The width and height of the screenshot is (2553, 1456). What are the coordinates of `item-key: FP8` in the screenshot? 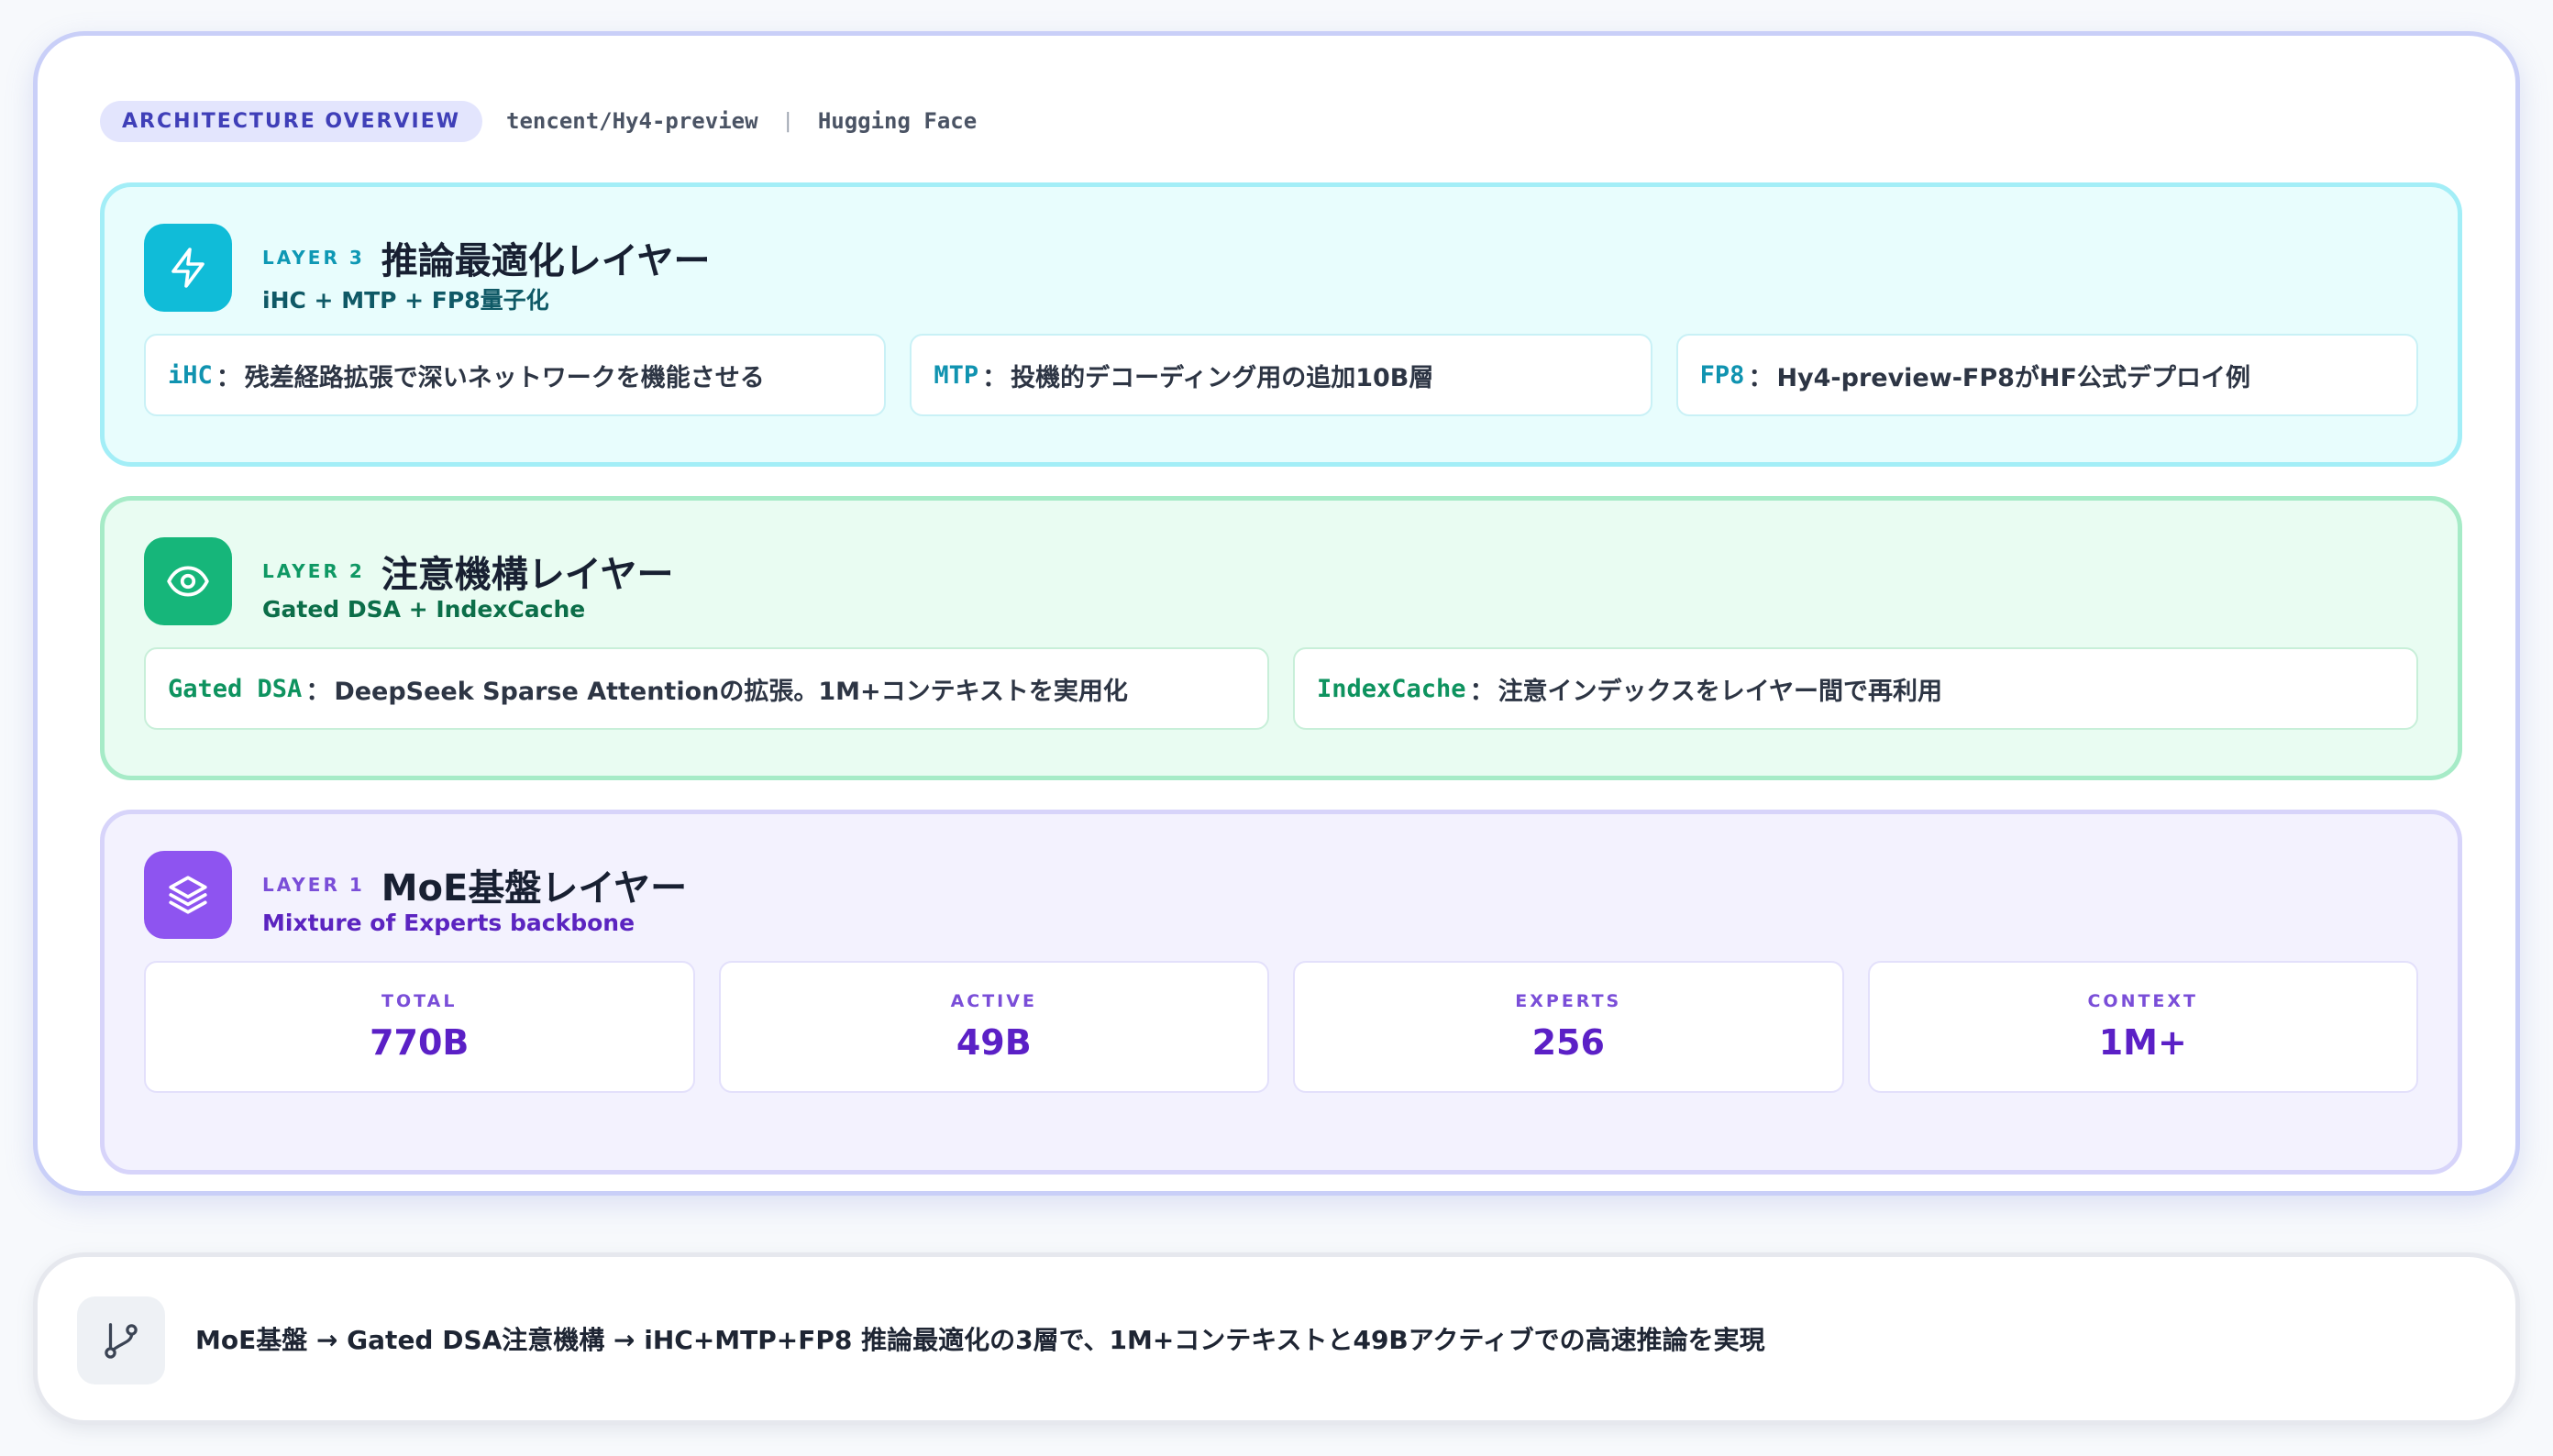 It's located at (1722, 375).